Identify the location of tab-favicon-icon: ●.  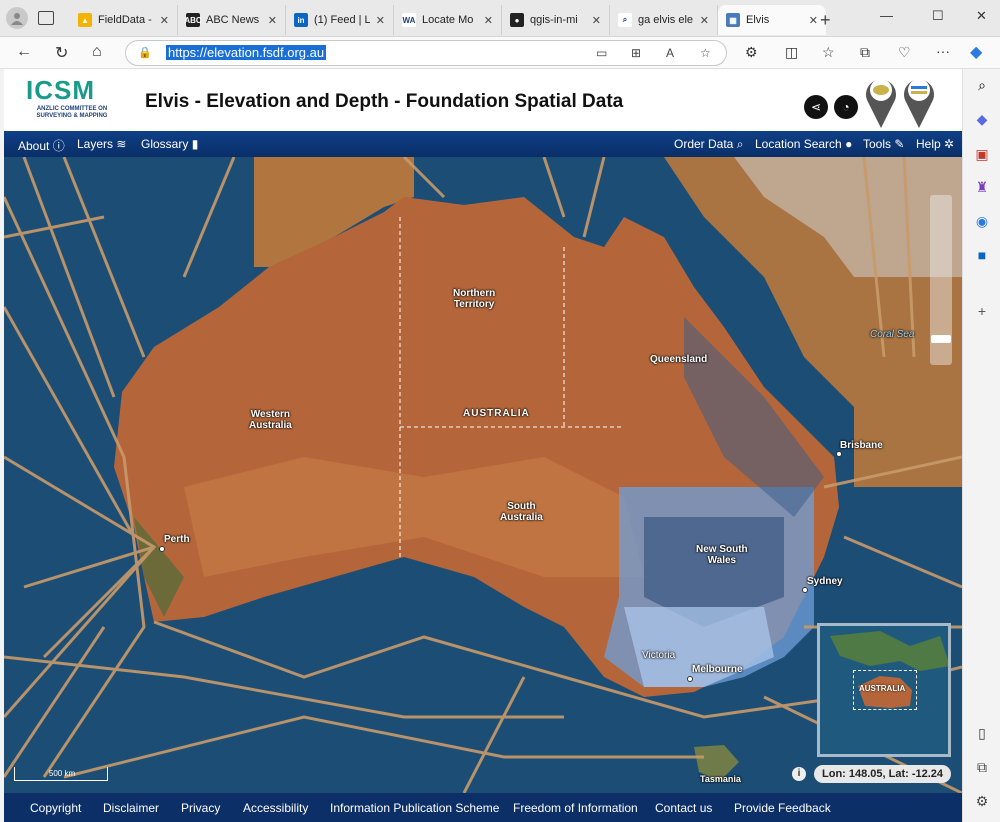
(517, 20).